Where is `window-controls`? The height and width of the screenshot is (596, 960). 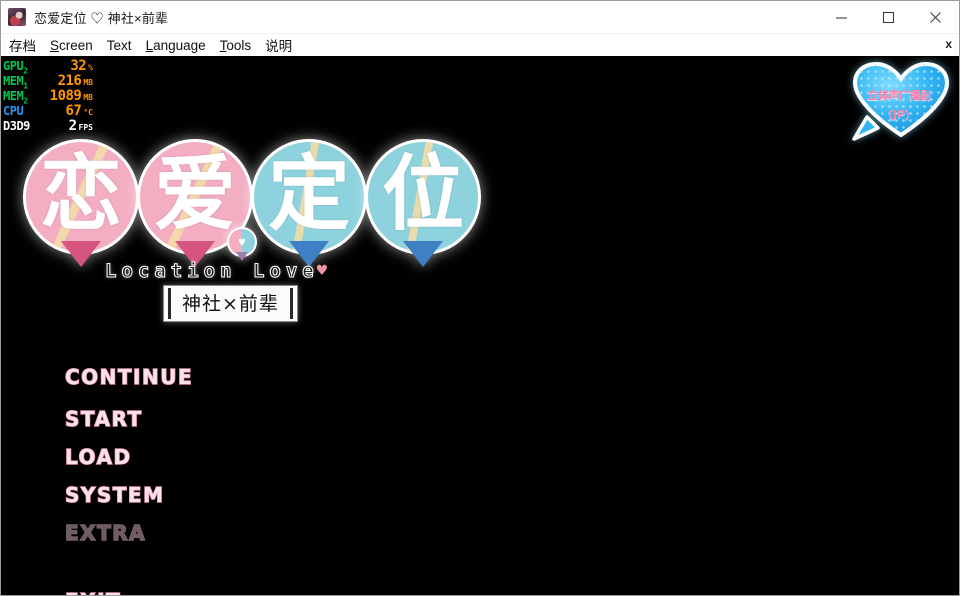
window-controls is located at coordinates (888, 17).